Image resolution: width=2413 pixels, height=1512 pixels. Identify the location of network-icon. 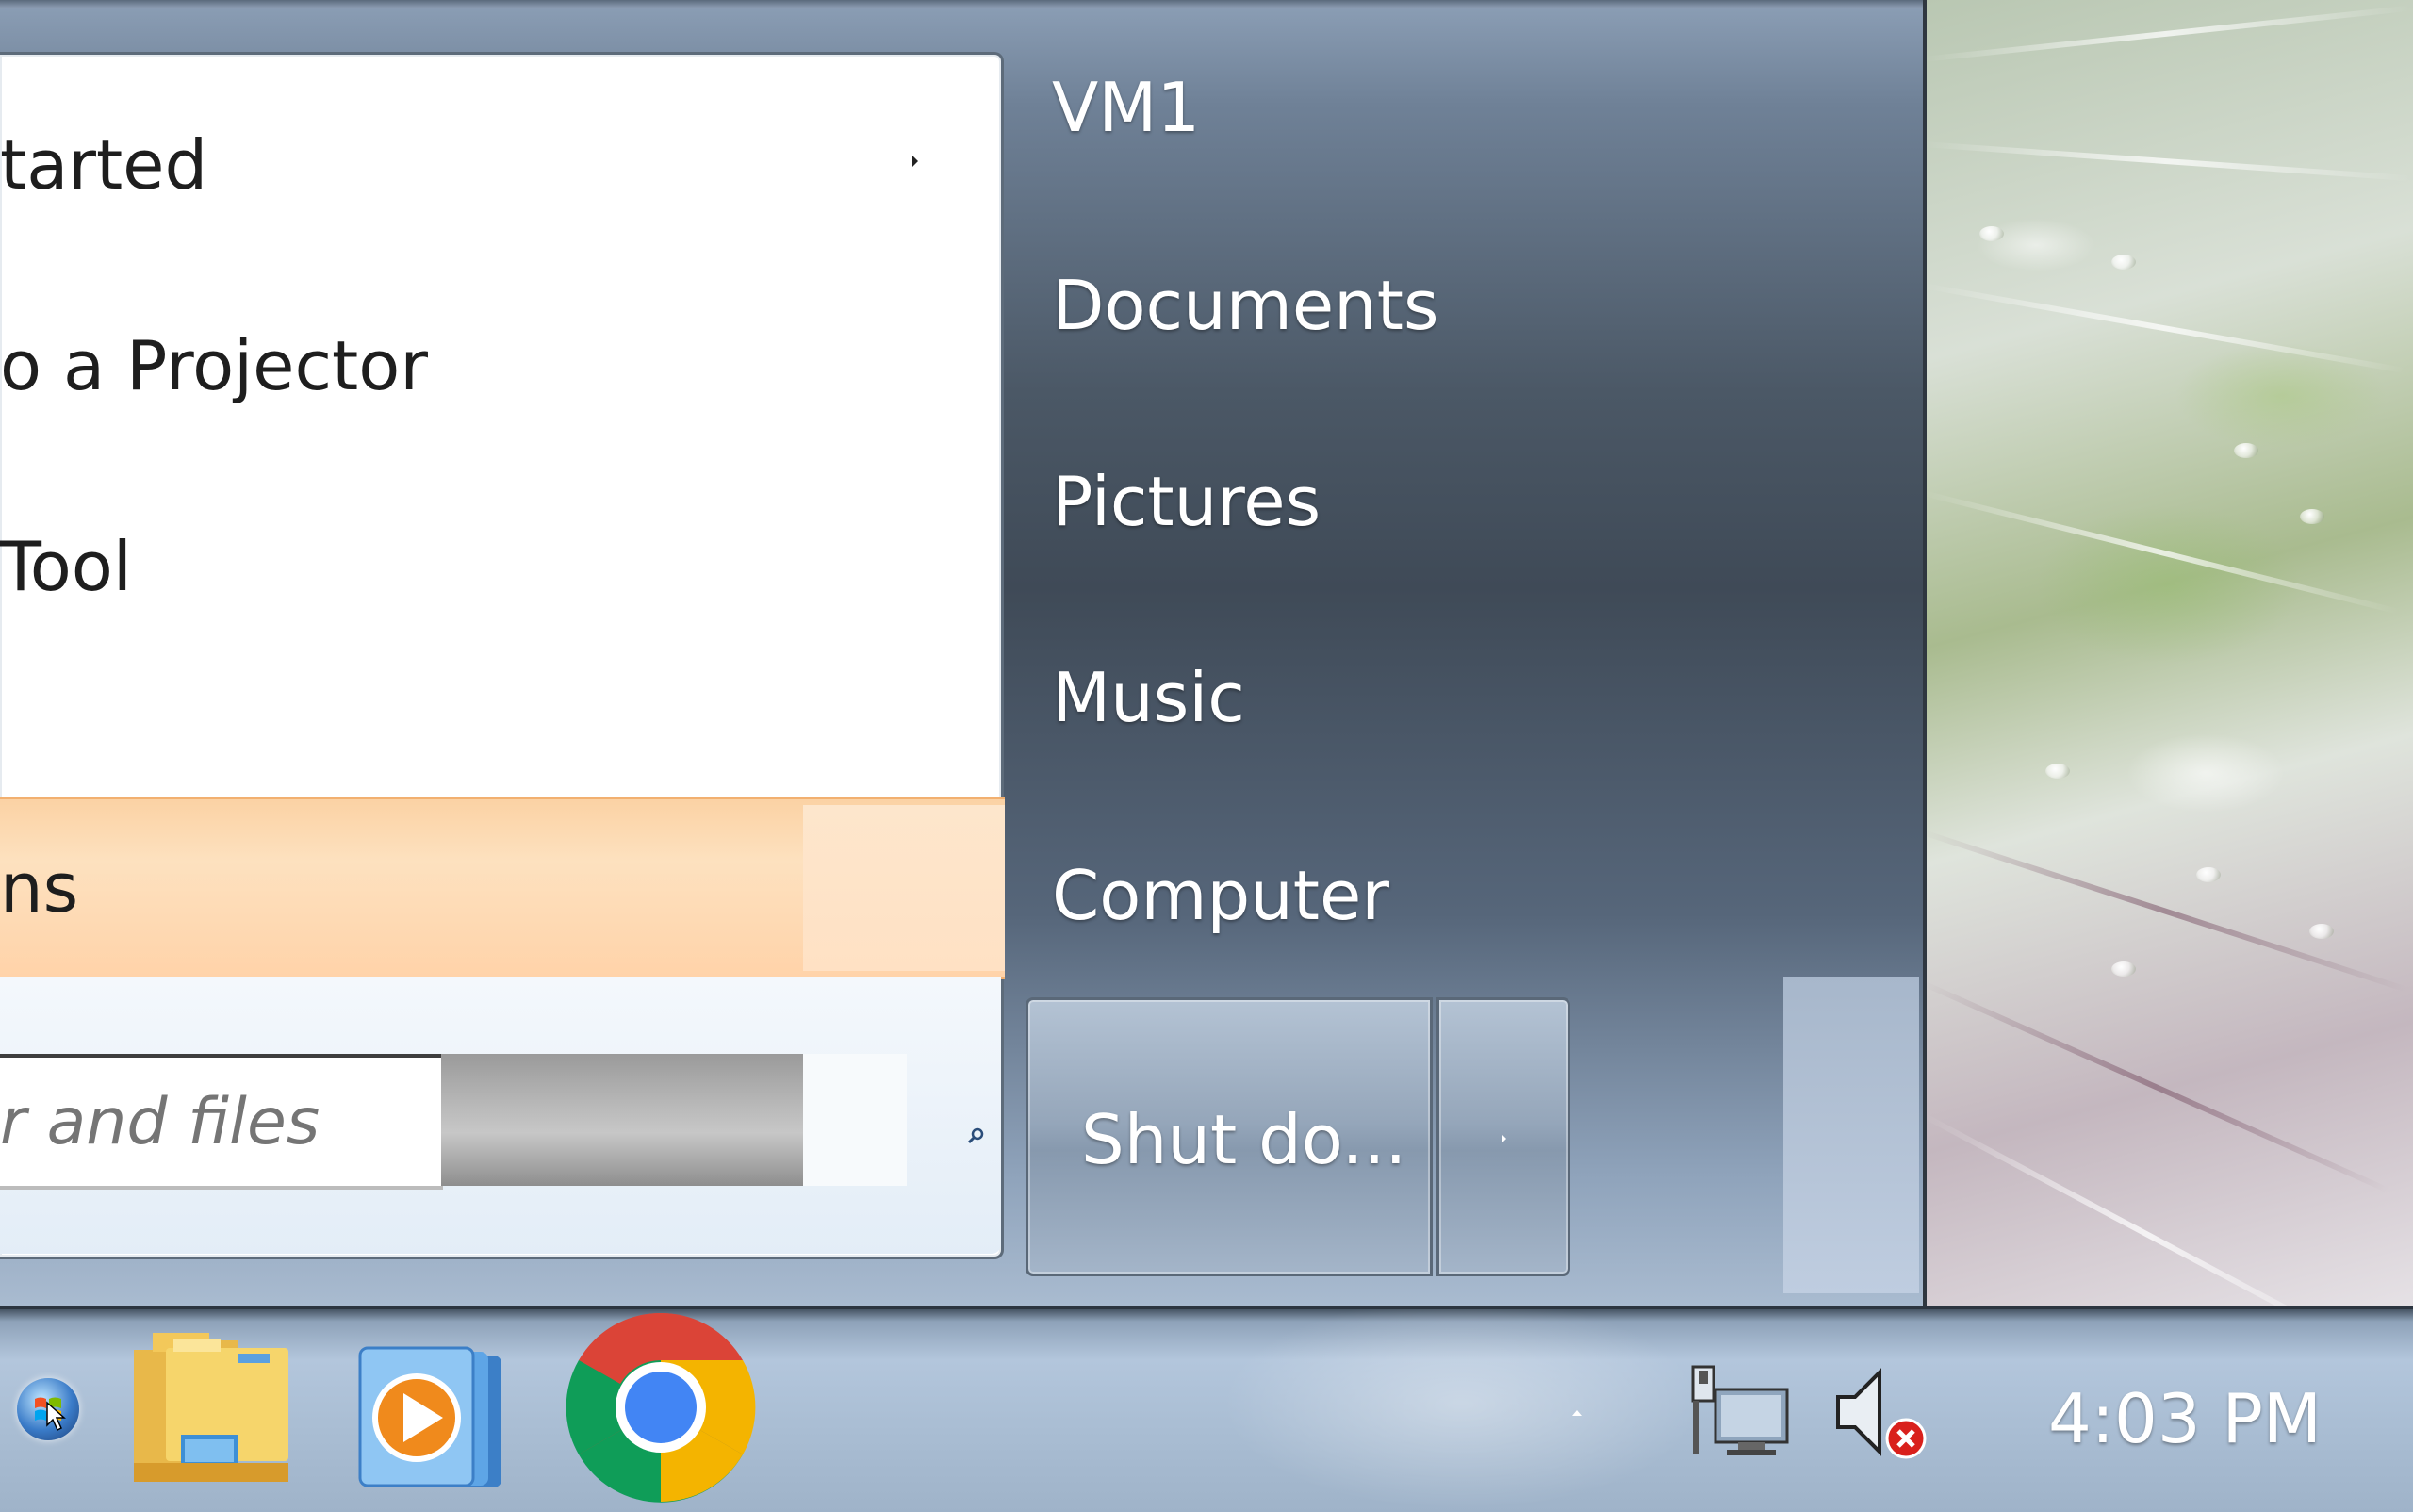
(1741, 1410).